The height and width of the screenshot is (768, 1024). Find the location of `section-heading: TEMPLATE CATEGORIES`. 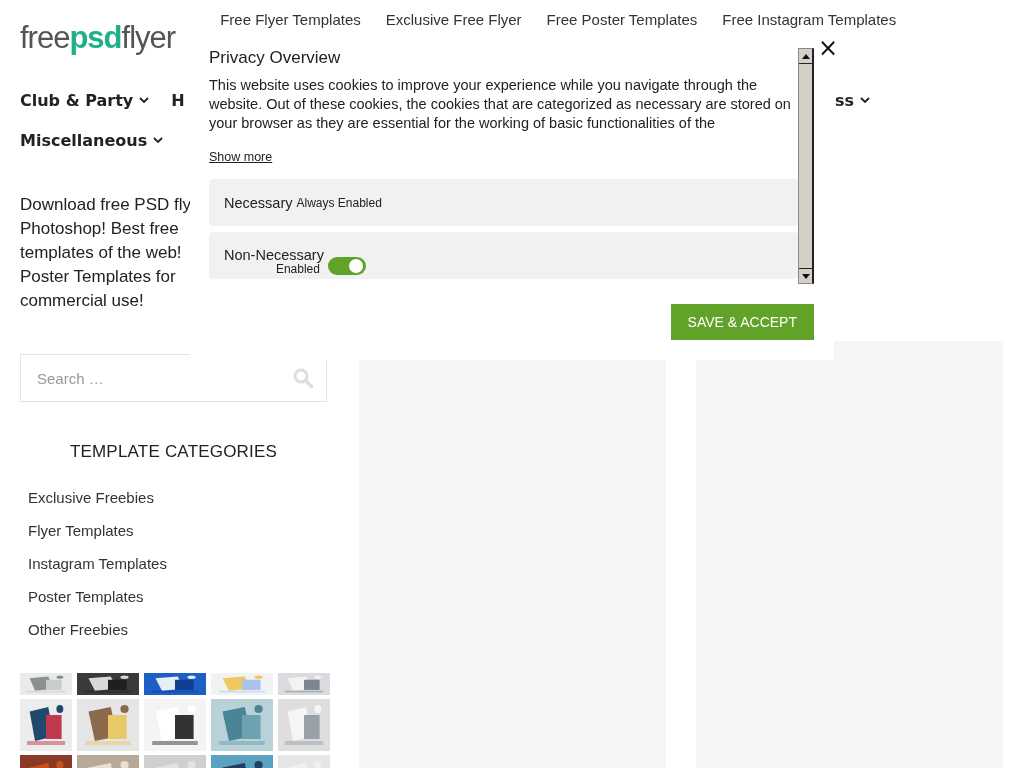

section-heading: TEMPLATE CATEGORIES is located at coordinates (173, 452).